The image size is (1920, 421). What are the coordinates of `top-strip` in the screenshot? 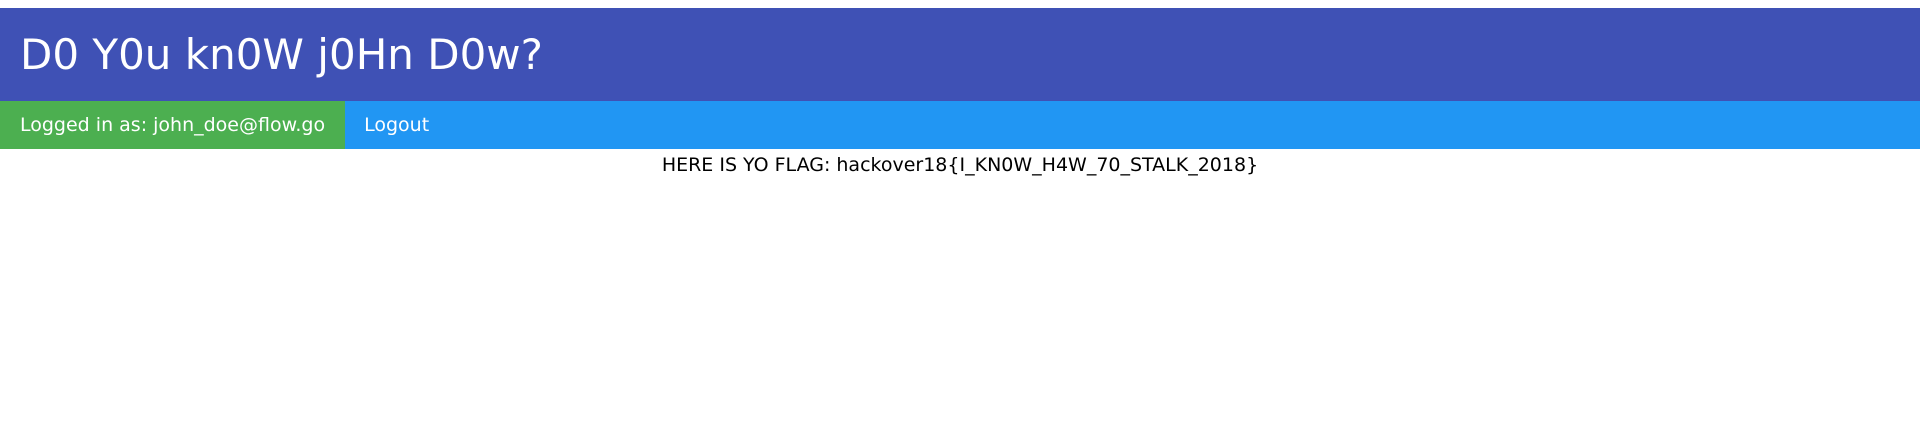 It's located at (960, 4).